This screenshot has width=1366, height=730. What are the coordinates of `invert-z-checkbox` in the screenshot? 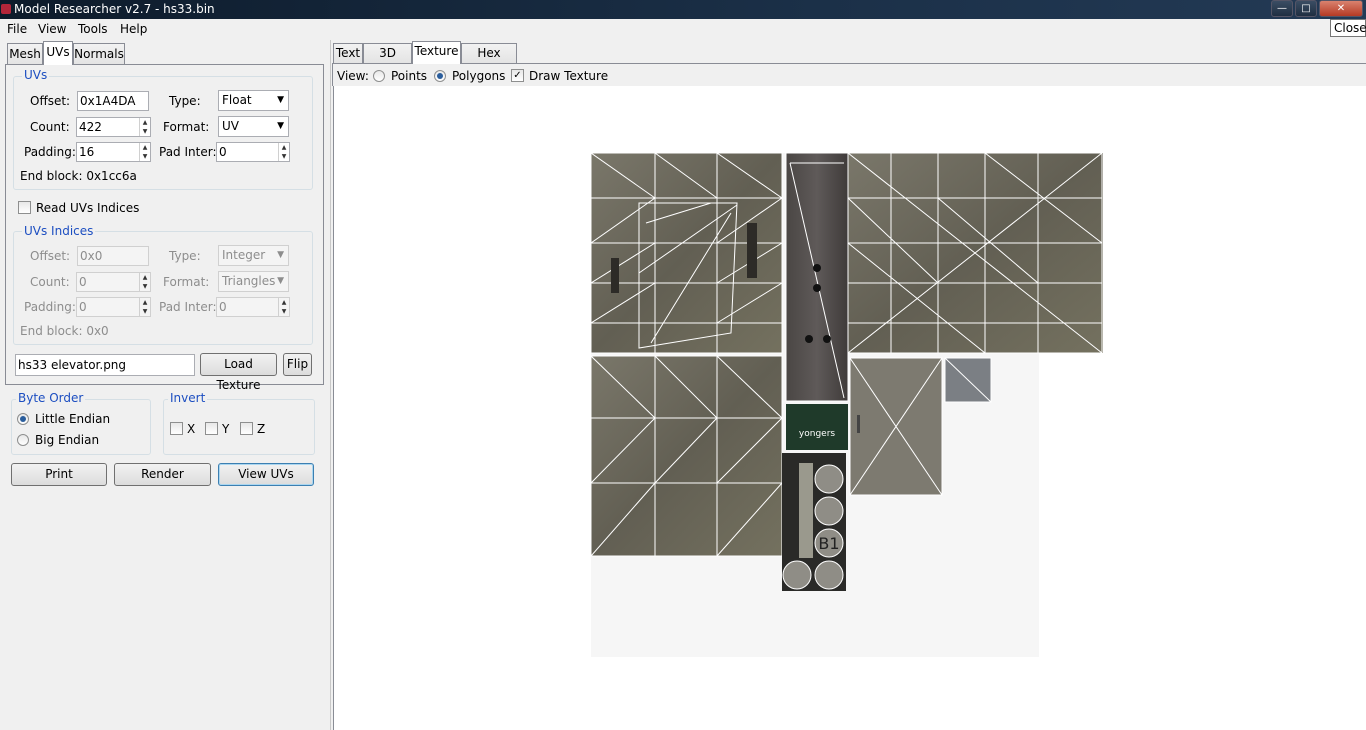 It's located at (246, 428).